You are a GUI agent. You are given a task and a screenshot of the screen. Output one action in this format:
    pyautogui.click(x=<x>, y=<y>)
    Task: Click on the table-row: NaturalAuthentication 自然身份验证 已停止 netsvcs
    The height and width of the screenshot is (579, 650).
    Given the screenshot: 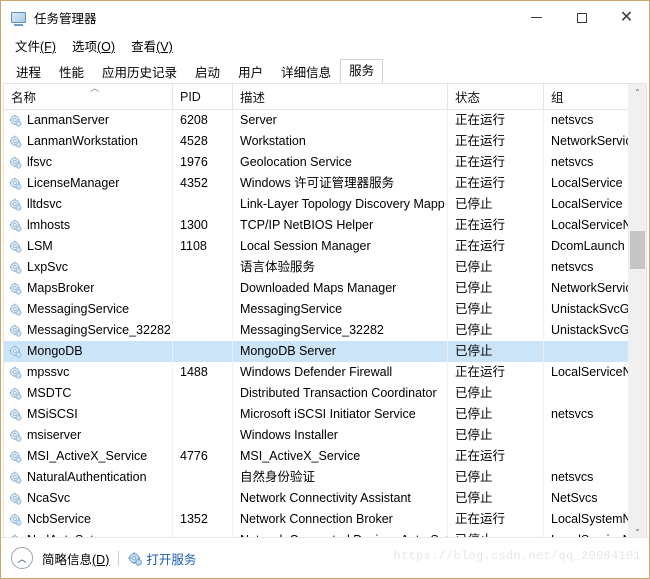 What is the action you would take?
    pyautogui.click(x=316, y=477)
    